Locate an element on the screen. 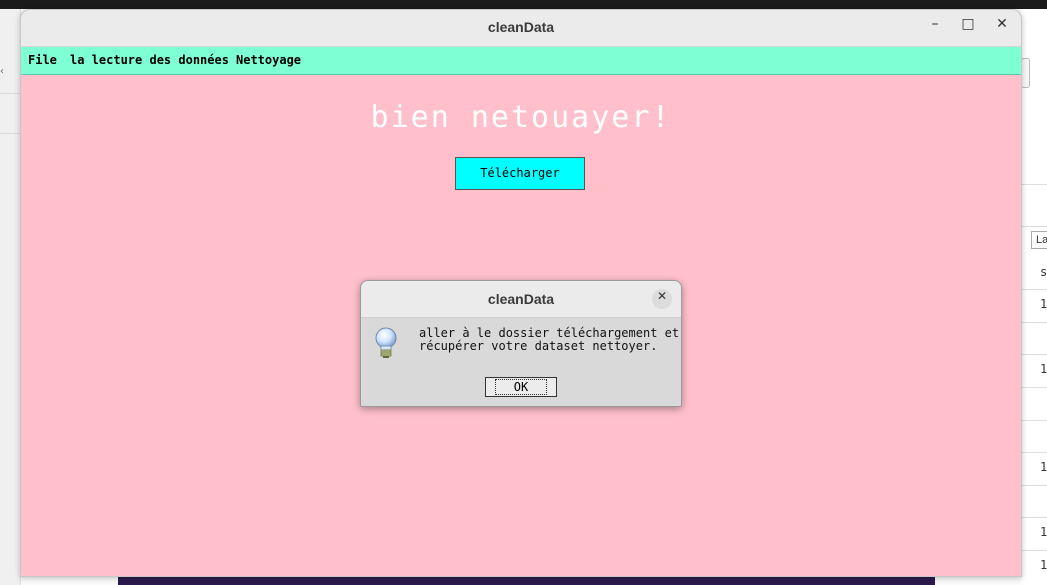 This screenshot has width=1047, height=585. background-input: La is located at coordinates (1039, 240).